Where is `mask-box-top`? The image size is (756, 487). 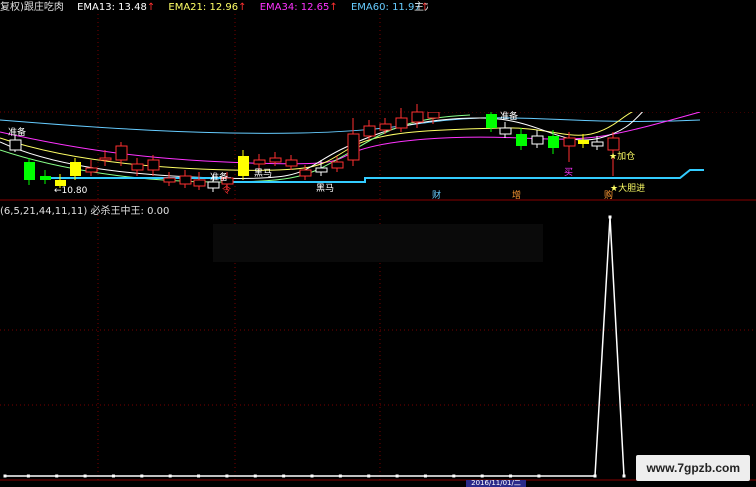 mask-box-top is located at coordinates (592, 56).